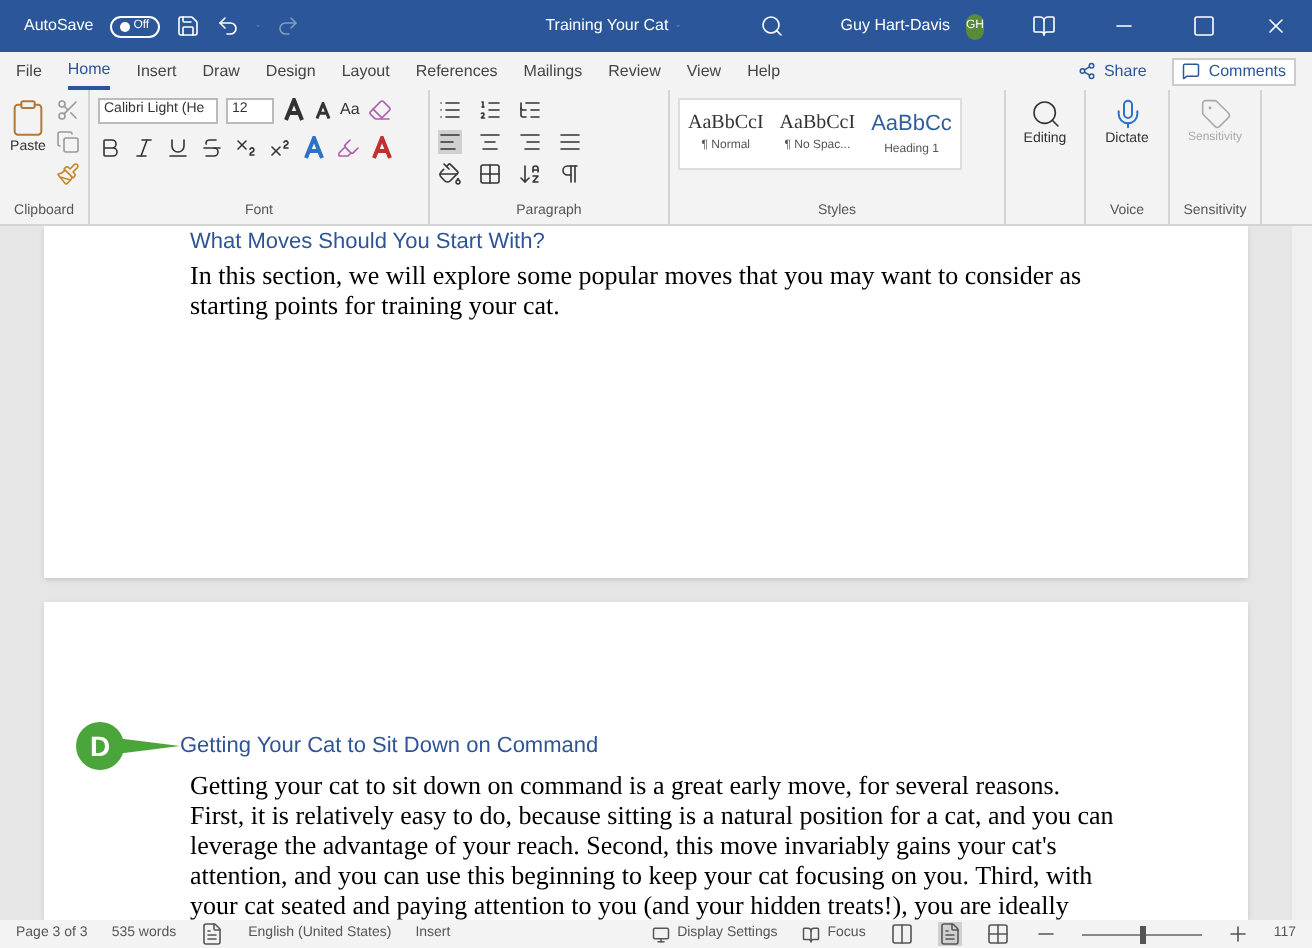 The image size is (1312, 948). I want to click on ribbon-tab: Review, so click(634, 71).